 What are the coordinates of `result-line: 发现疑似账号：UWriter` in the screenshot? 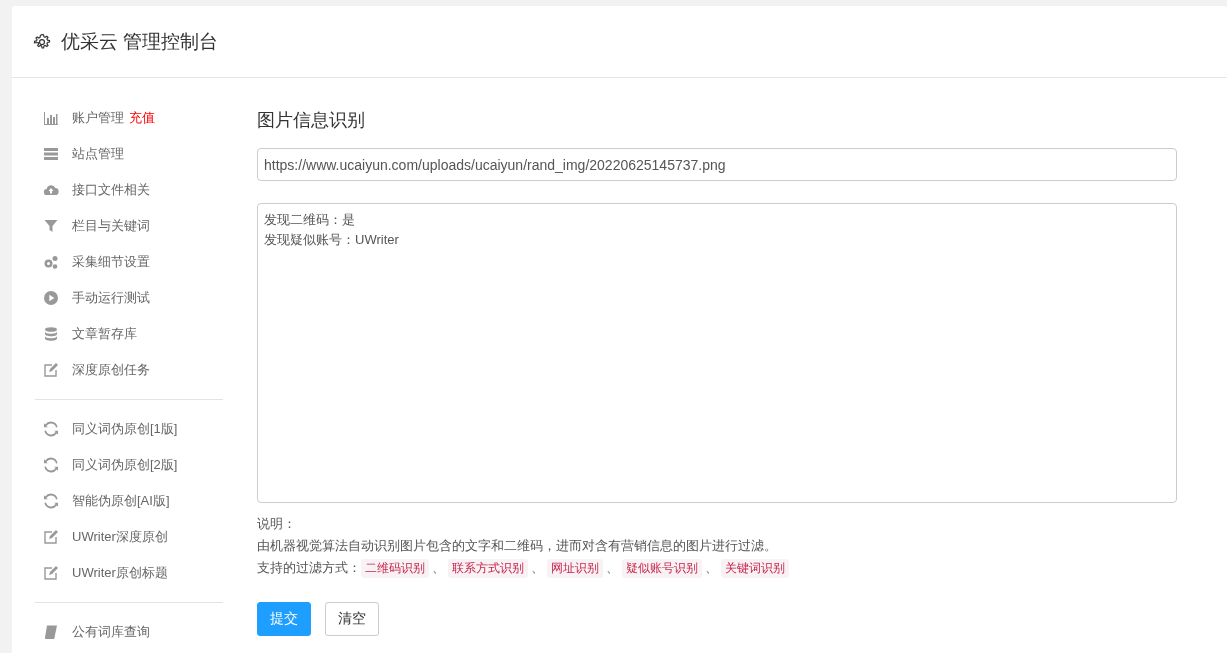 It's located at (331, 240).